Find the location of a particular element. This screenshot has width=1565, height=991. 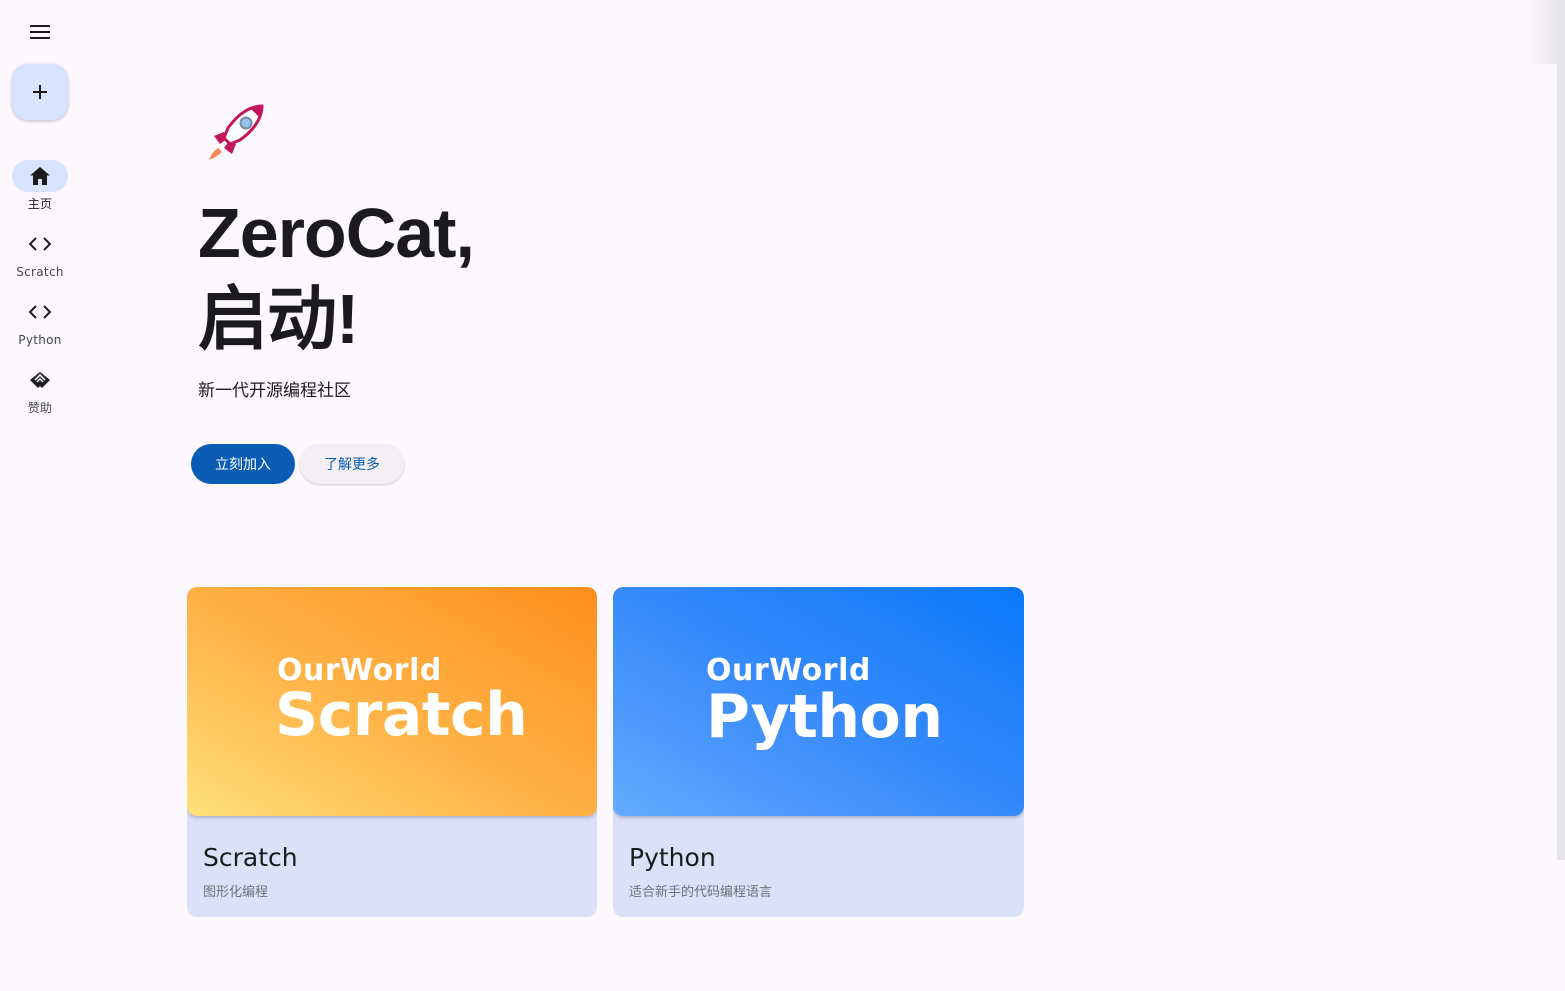

home-icon is located at coordinates (40, 176).